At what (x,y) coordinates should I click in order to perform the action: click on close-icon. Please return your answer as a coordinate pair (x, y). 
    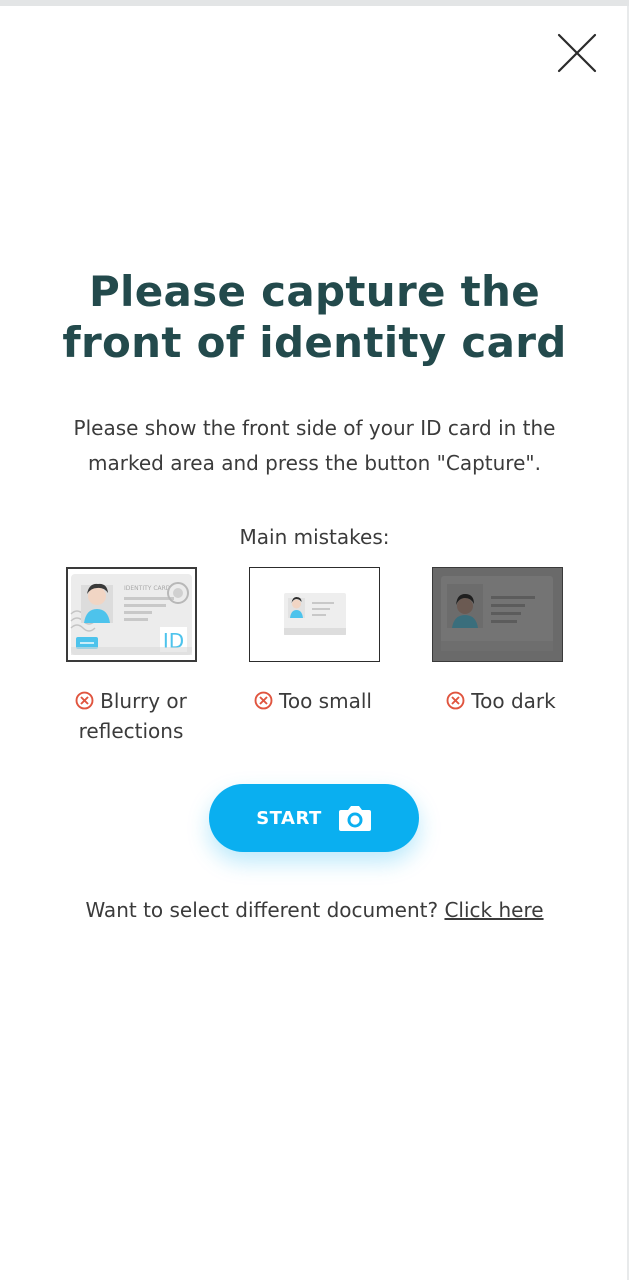
    Looking at the image, I should click on (577, 53).